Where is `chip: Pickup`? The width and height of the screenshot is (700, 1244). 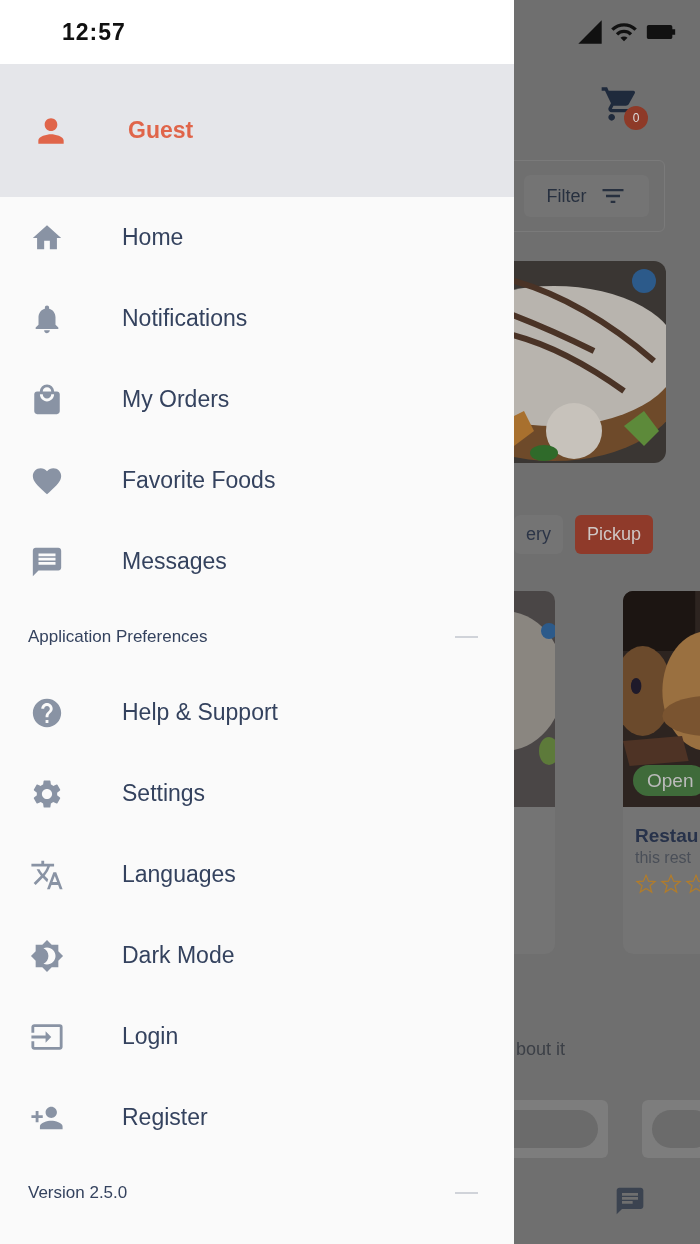 chip: Pickup is located at coordinates (614, 534).